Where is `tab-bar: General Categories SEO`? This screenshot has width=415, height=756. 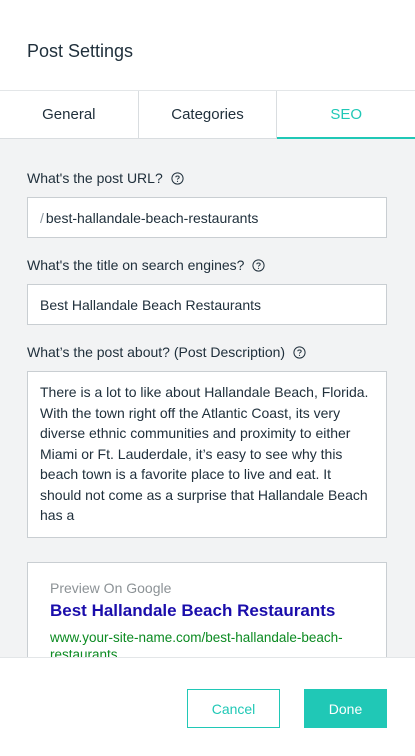
tab-bar: General Categories SEO is located at coordinates (207, 115).